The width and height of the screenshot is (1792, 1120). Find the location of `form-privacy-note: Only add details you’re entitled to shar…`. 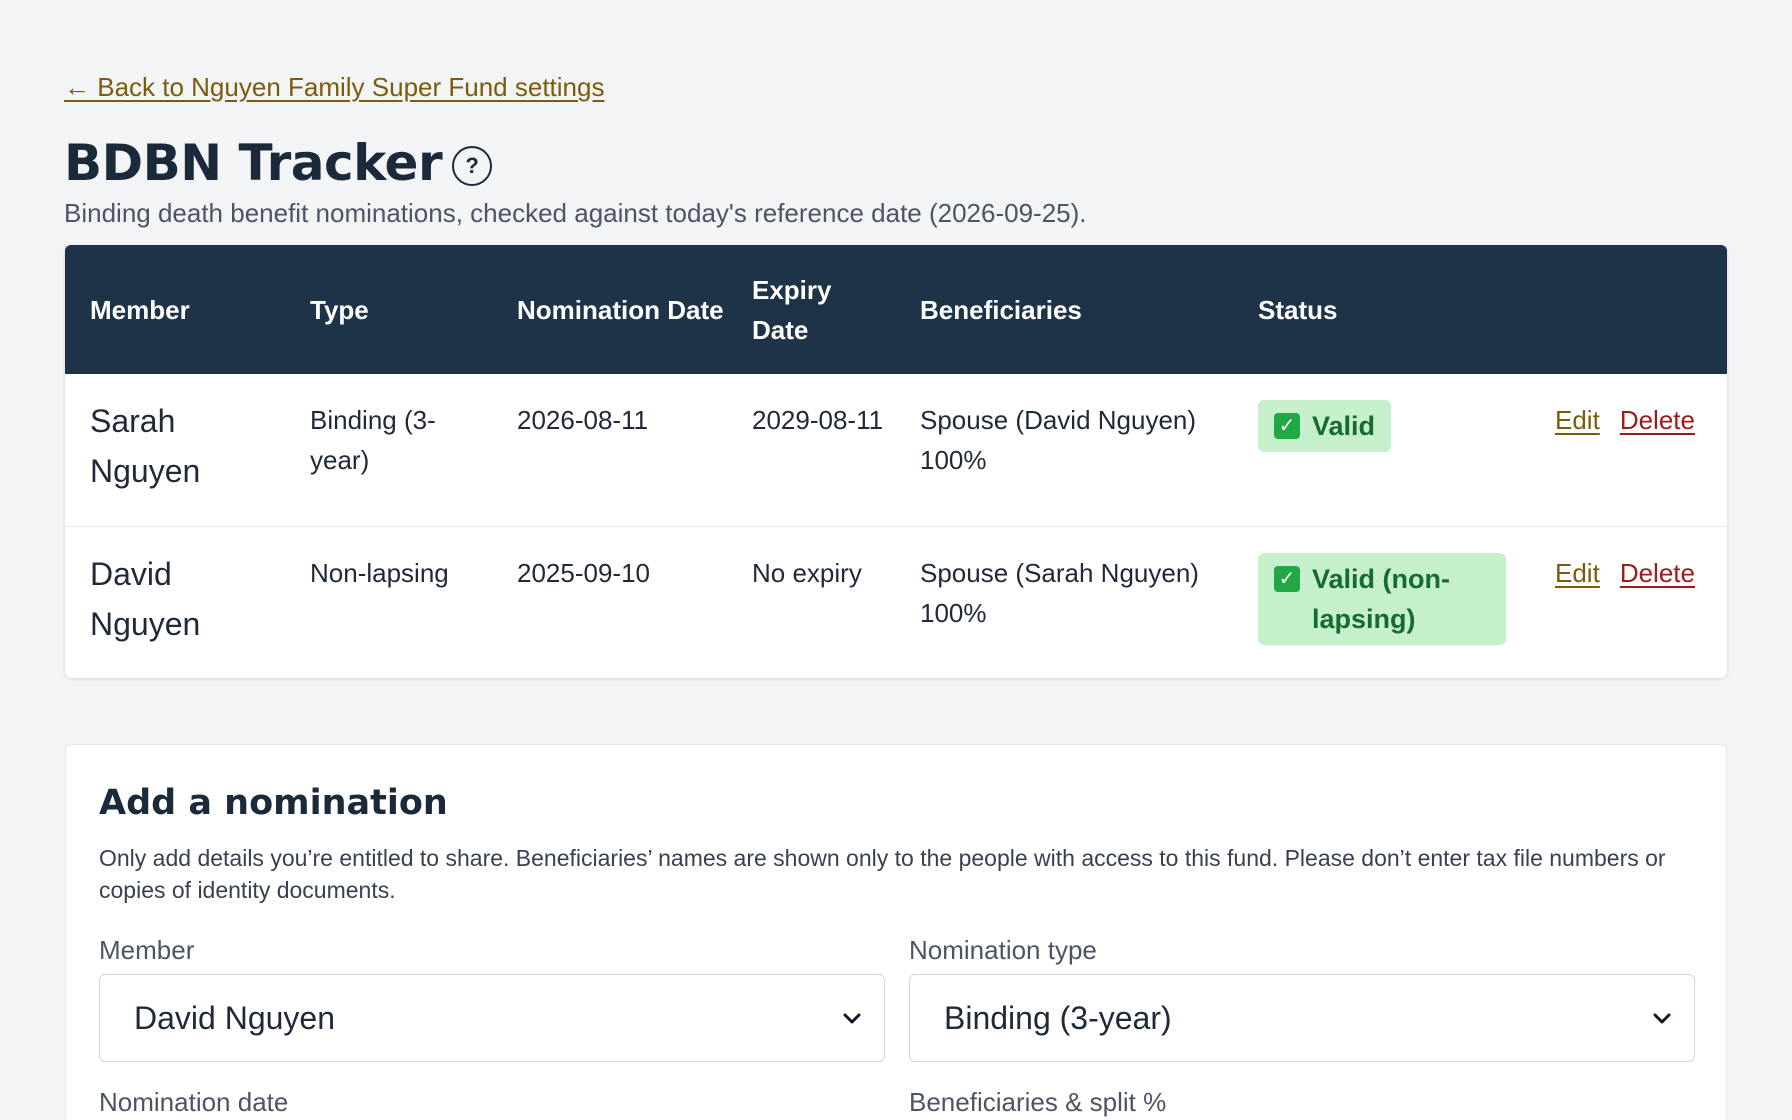

form-privacy-note: Only add details you’re entitled to shar… is located at coordinates (882, 874).